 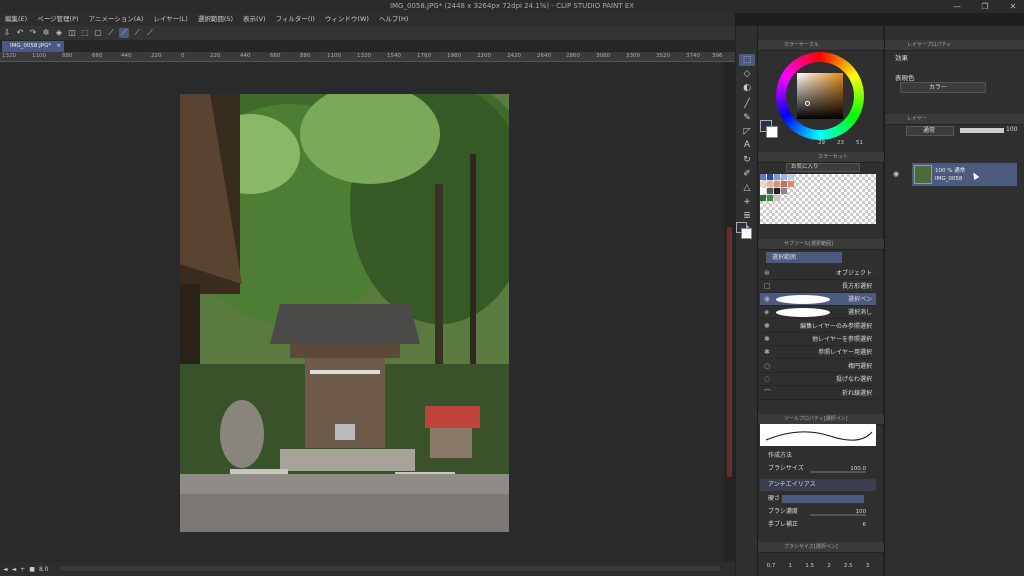 I want to click on snap-grid-icon: ⟋, so click(x=124, y=33).